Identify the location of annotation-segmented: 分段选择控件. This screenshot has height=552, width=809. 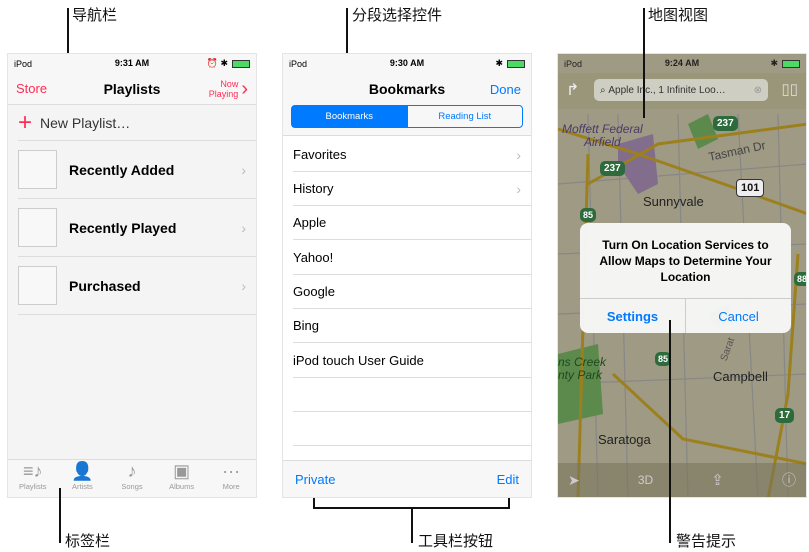
(397, 15).